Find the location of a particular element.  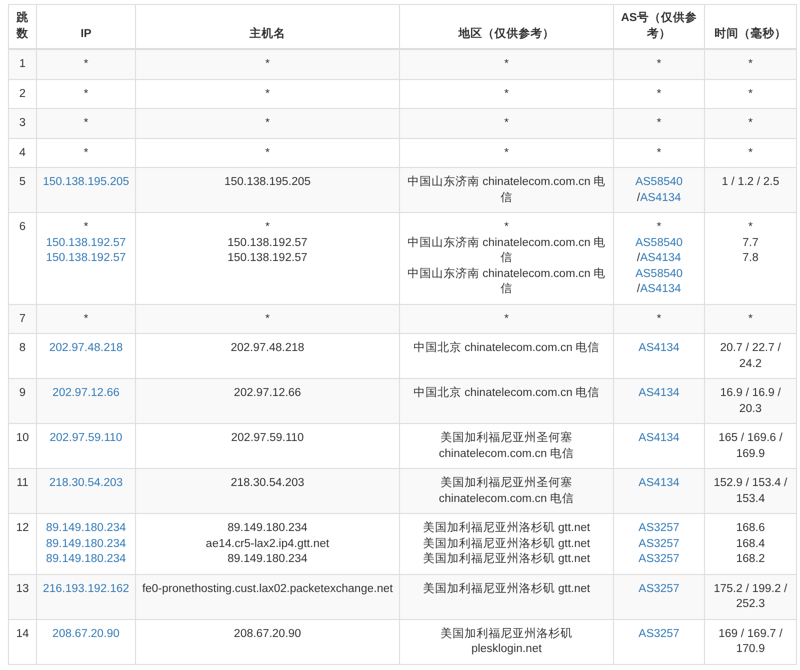

latency-text: 20.7 / 22.7 / 24.2 is located at coordinates (750, 356).